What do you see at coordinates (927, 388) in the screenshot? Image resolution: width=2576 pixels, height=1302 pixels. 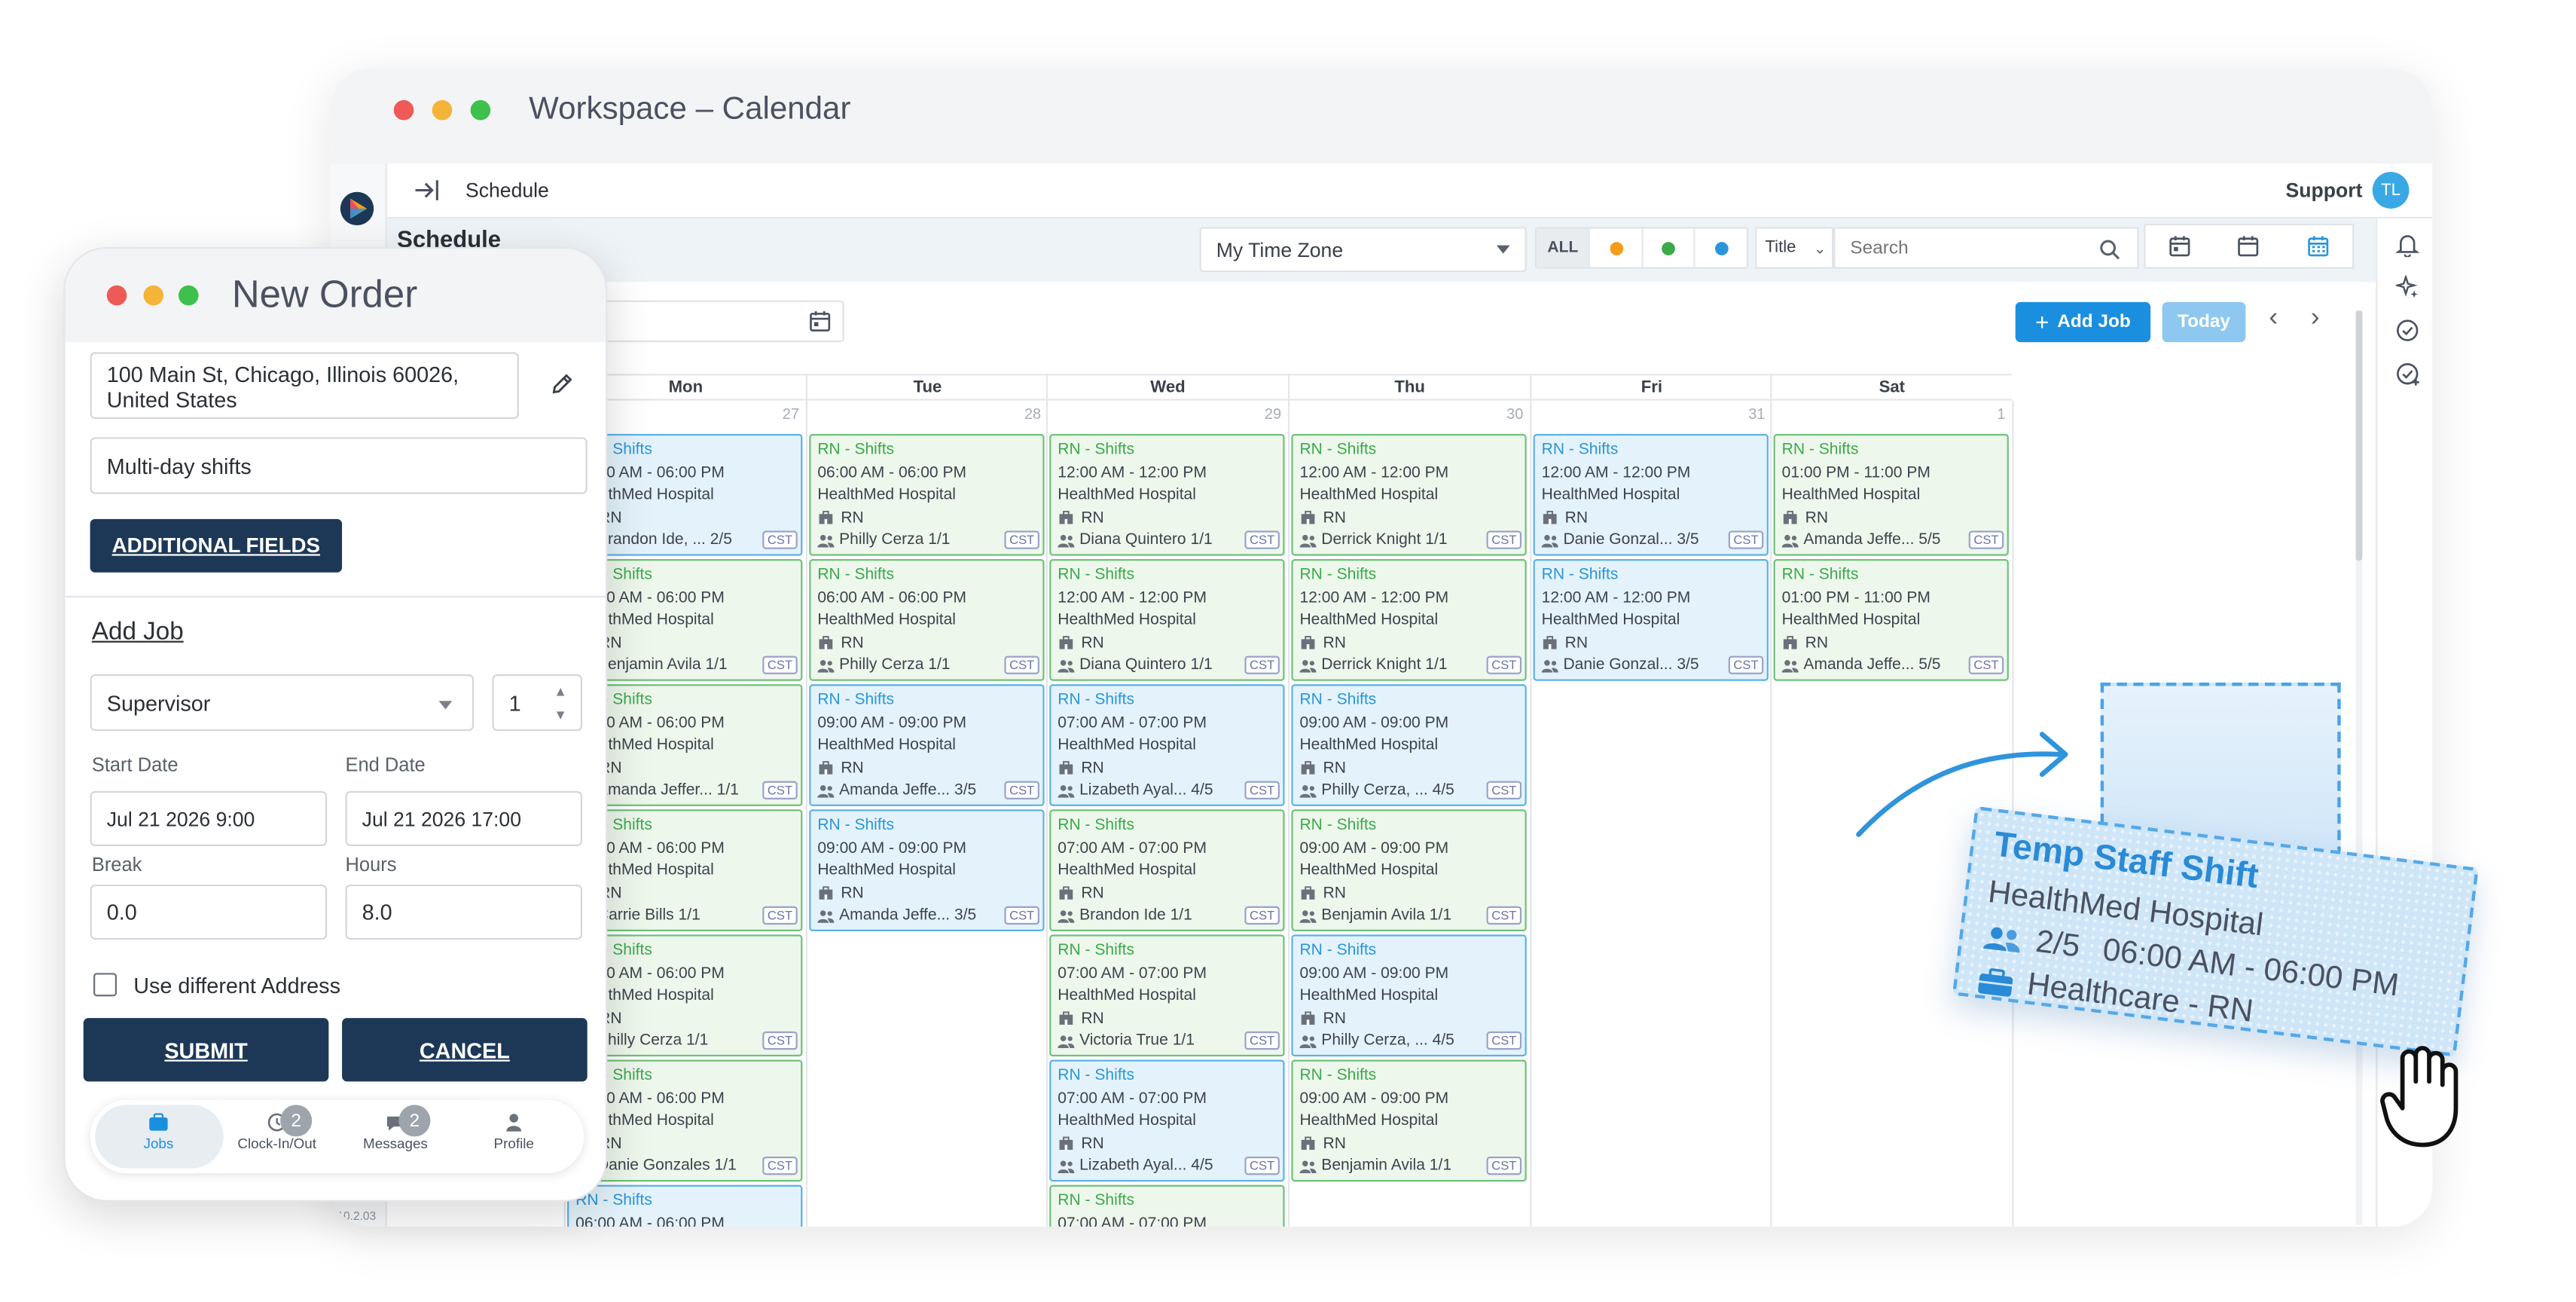 I see `day-header-tue: Tue` at bounding box center [927, 388].